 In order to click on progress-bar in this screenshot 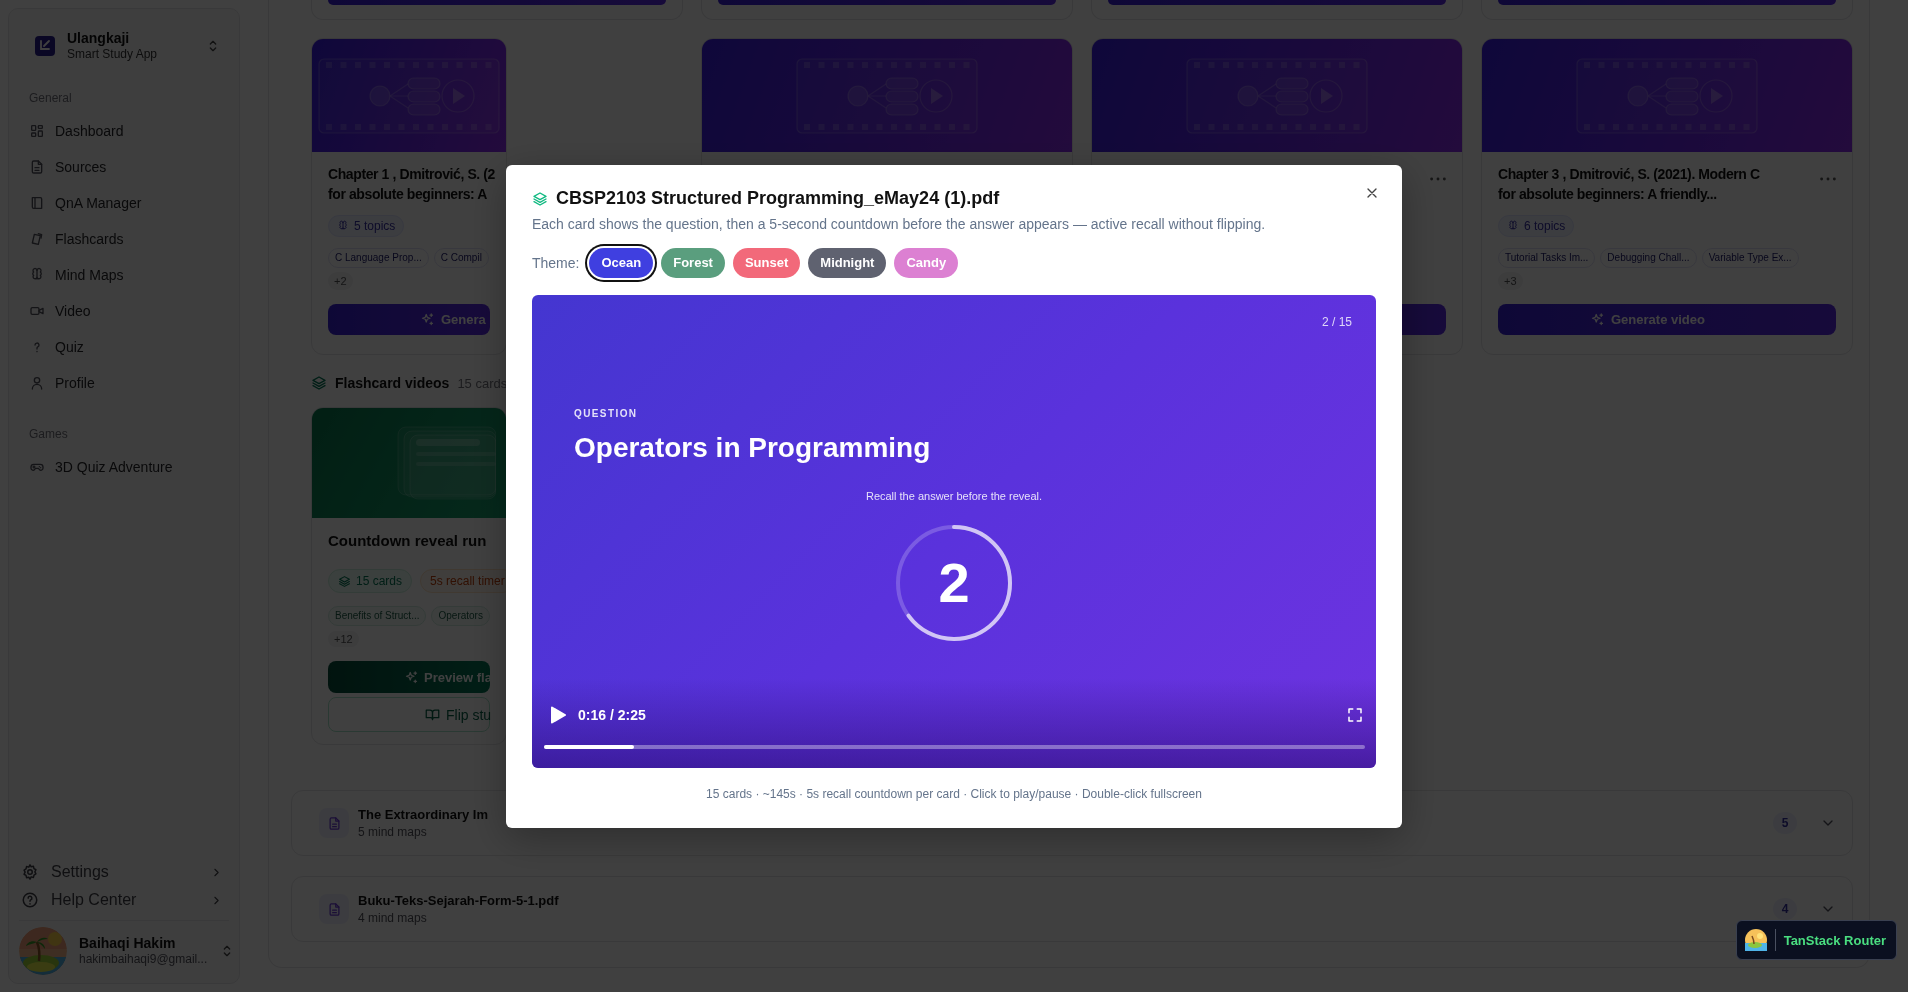, I will do `click(954, 746)`.